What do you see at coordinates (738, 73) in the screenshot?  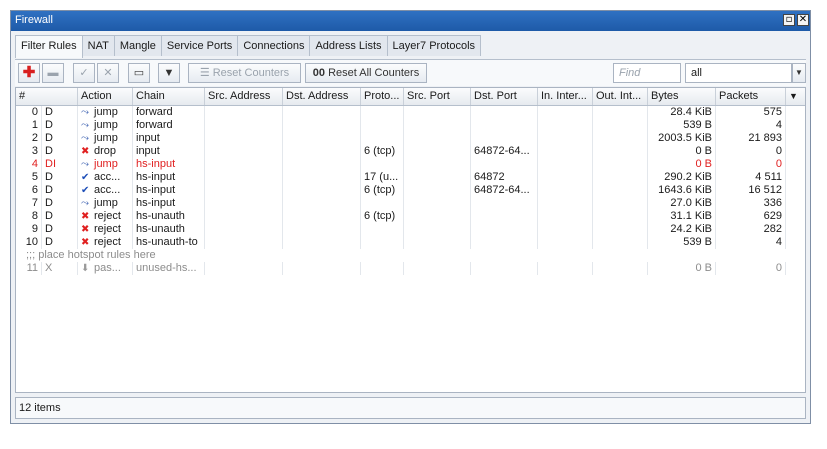 I see `filter-select: all` at bounding box center [738, 73].